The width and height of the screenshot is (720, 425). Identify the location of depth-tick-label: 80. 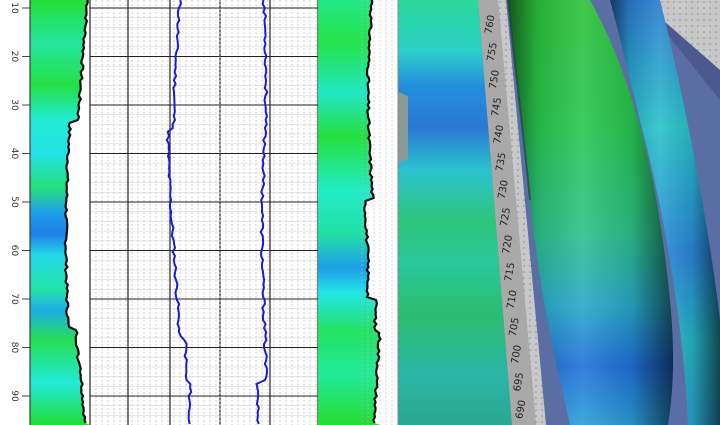
(14, 348).